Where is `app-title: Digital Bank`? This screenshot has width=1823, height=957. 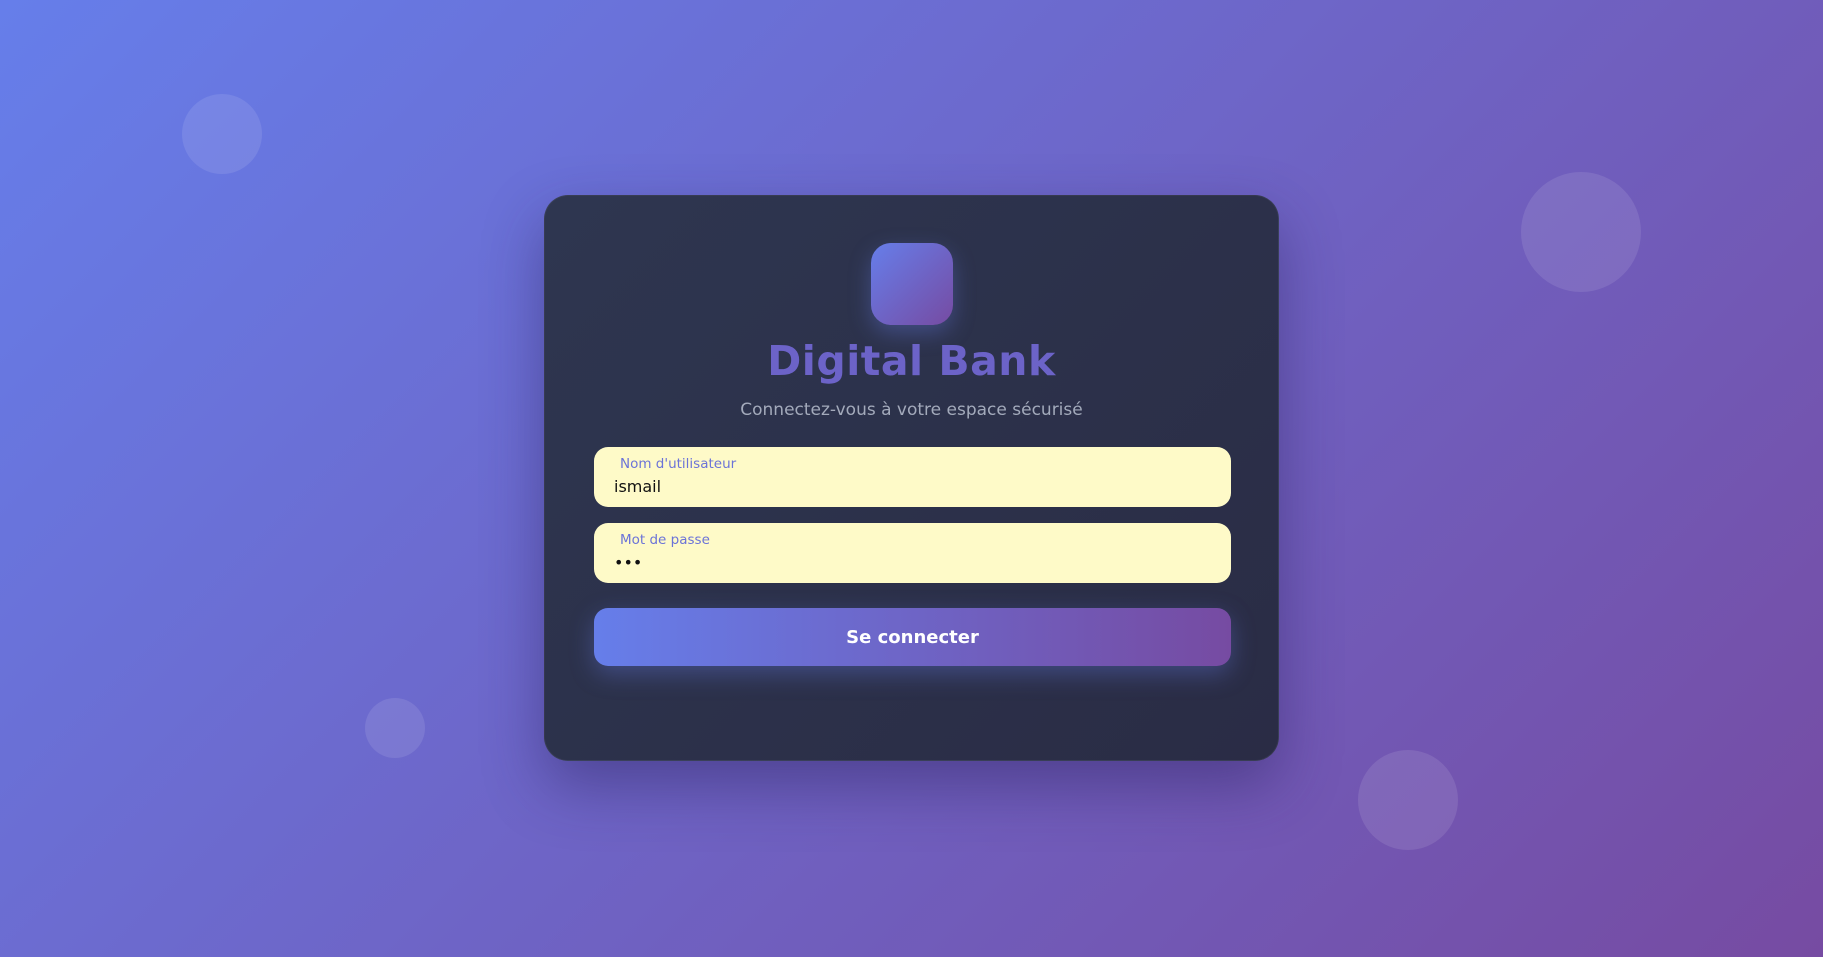 app-title: Digital Bank is located at coordinates (911, 361).